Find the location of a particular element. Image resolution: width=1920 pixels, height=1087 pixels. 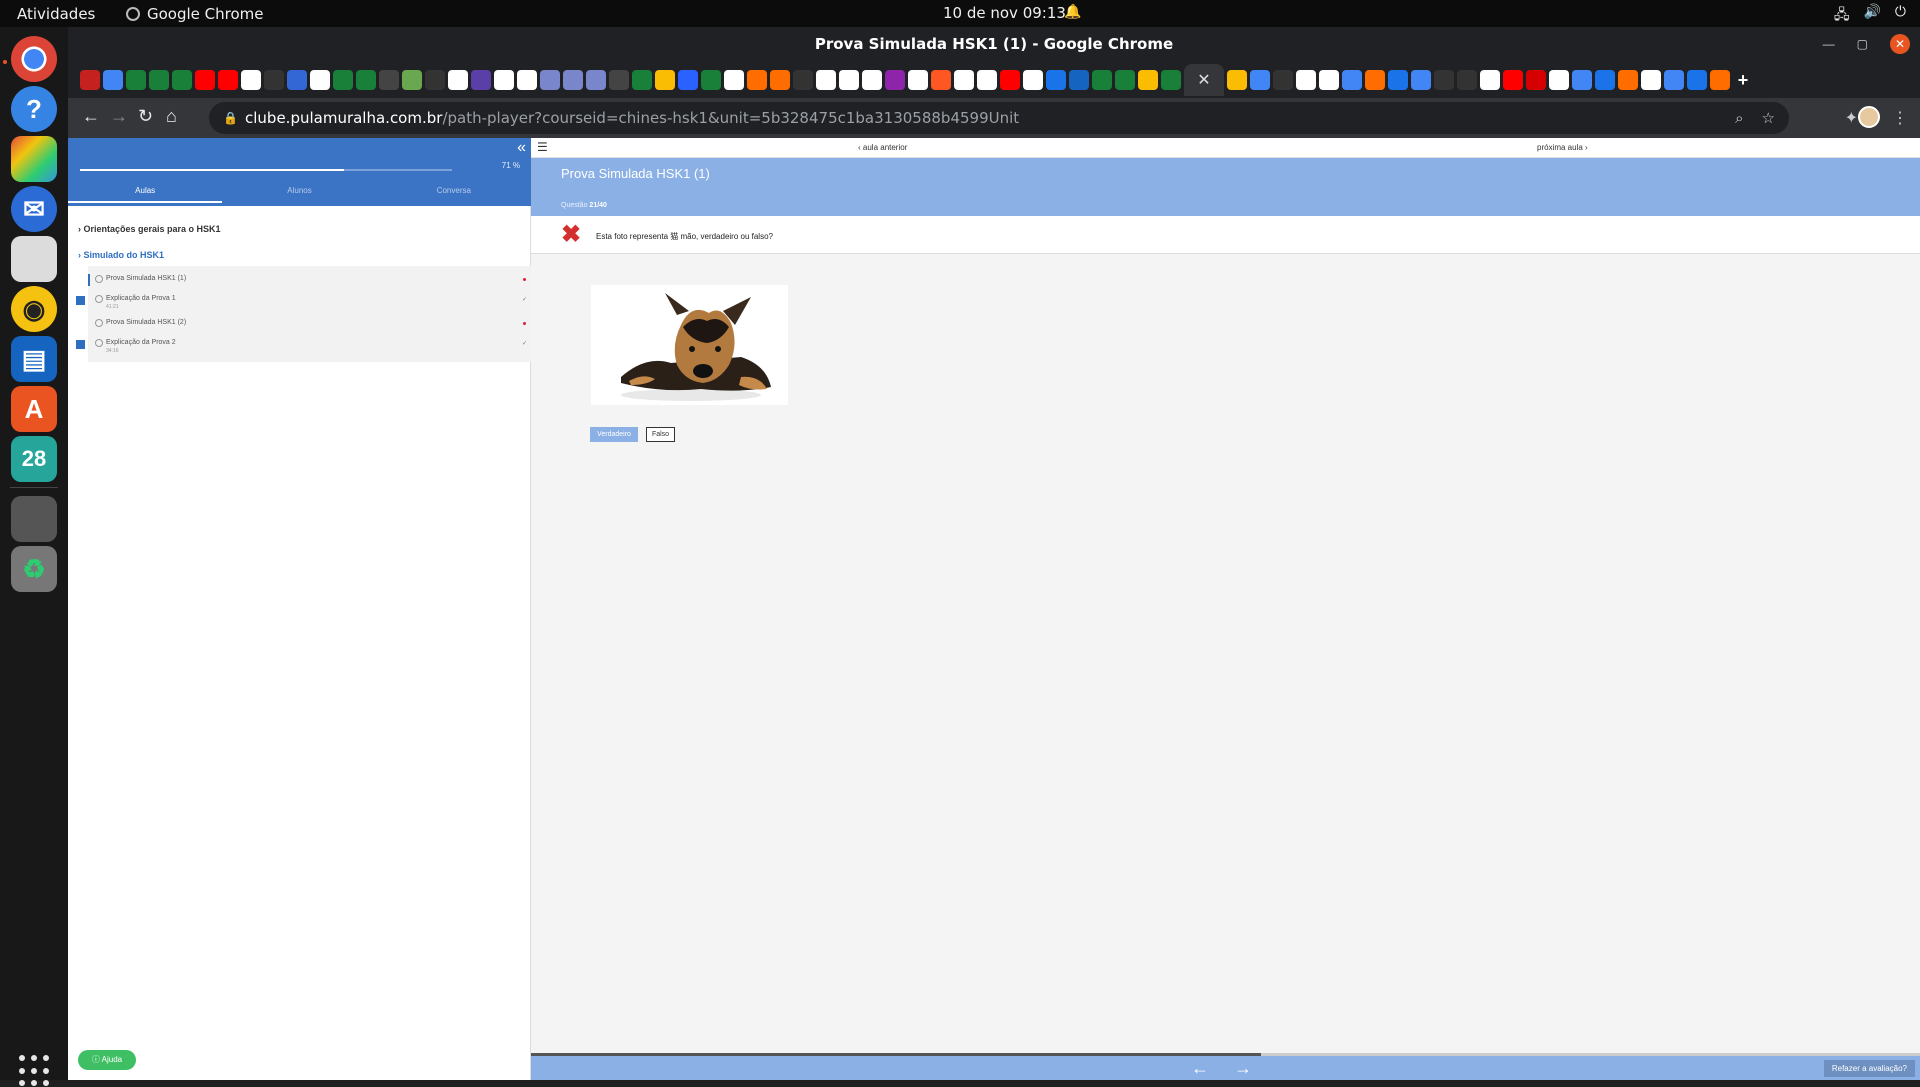

extensions-icon: ✦ is located at coordinates (1851, 118).